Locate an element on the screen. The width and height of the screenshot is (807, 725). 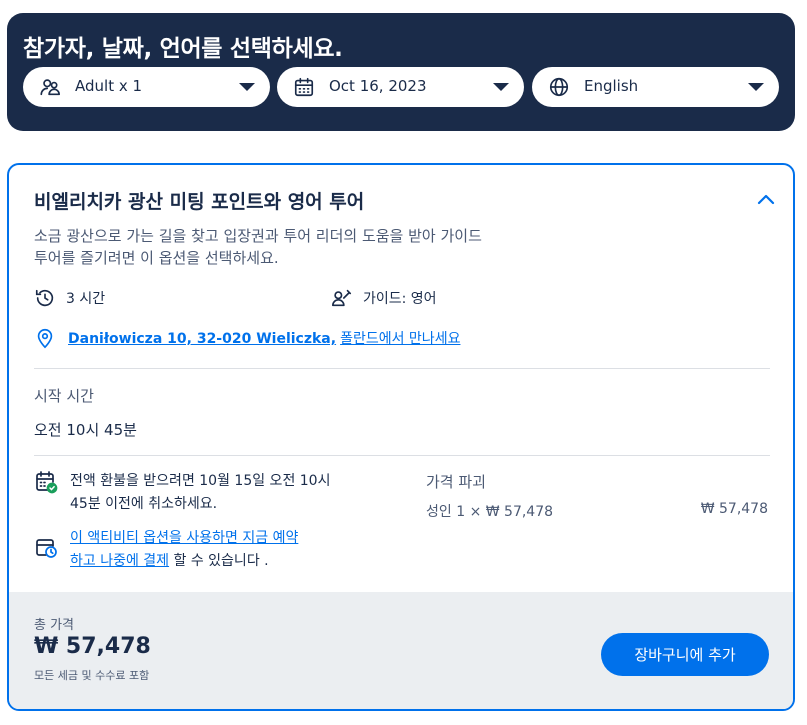
option-title: 비엘리치카 광산 미팅 포인트와 영어 투어 is located at coordinates (199, 202).